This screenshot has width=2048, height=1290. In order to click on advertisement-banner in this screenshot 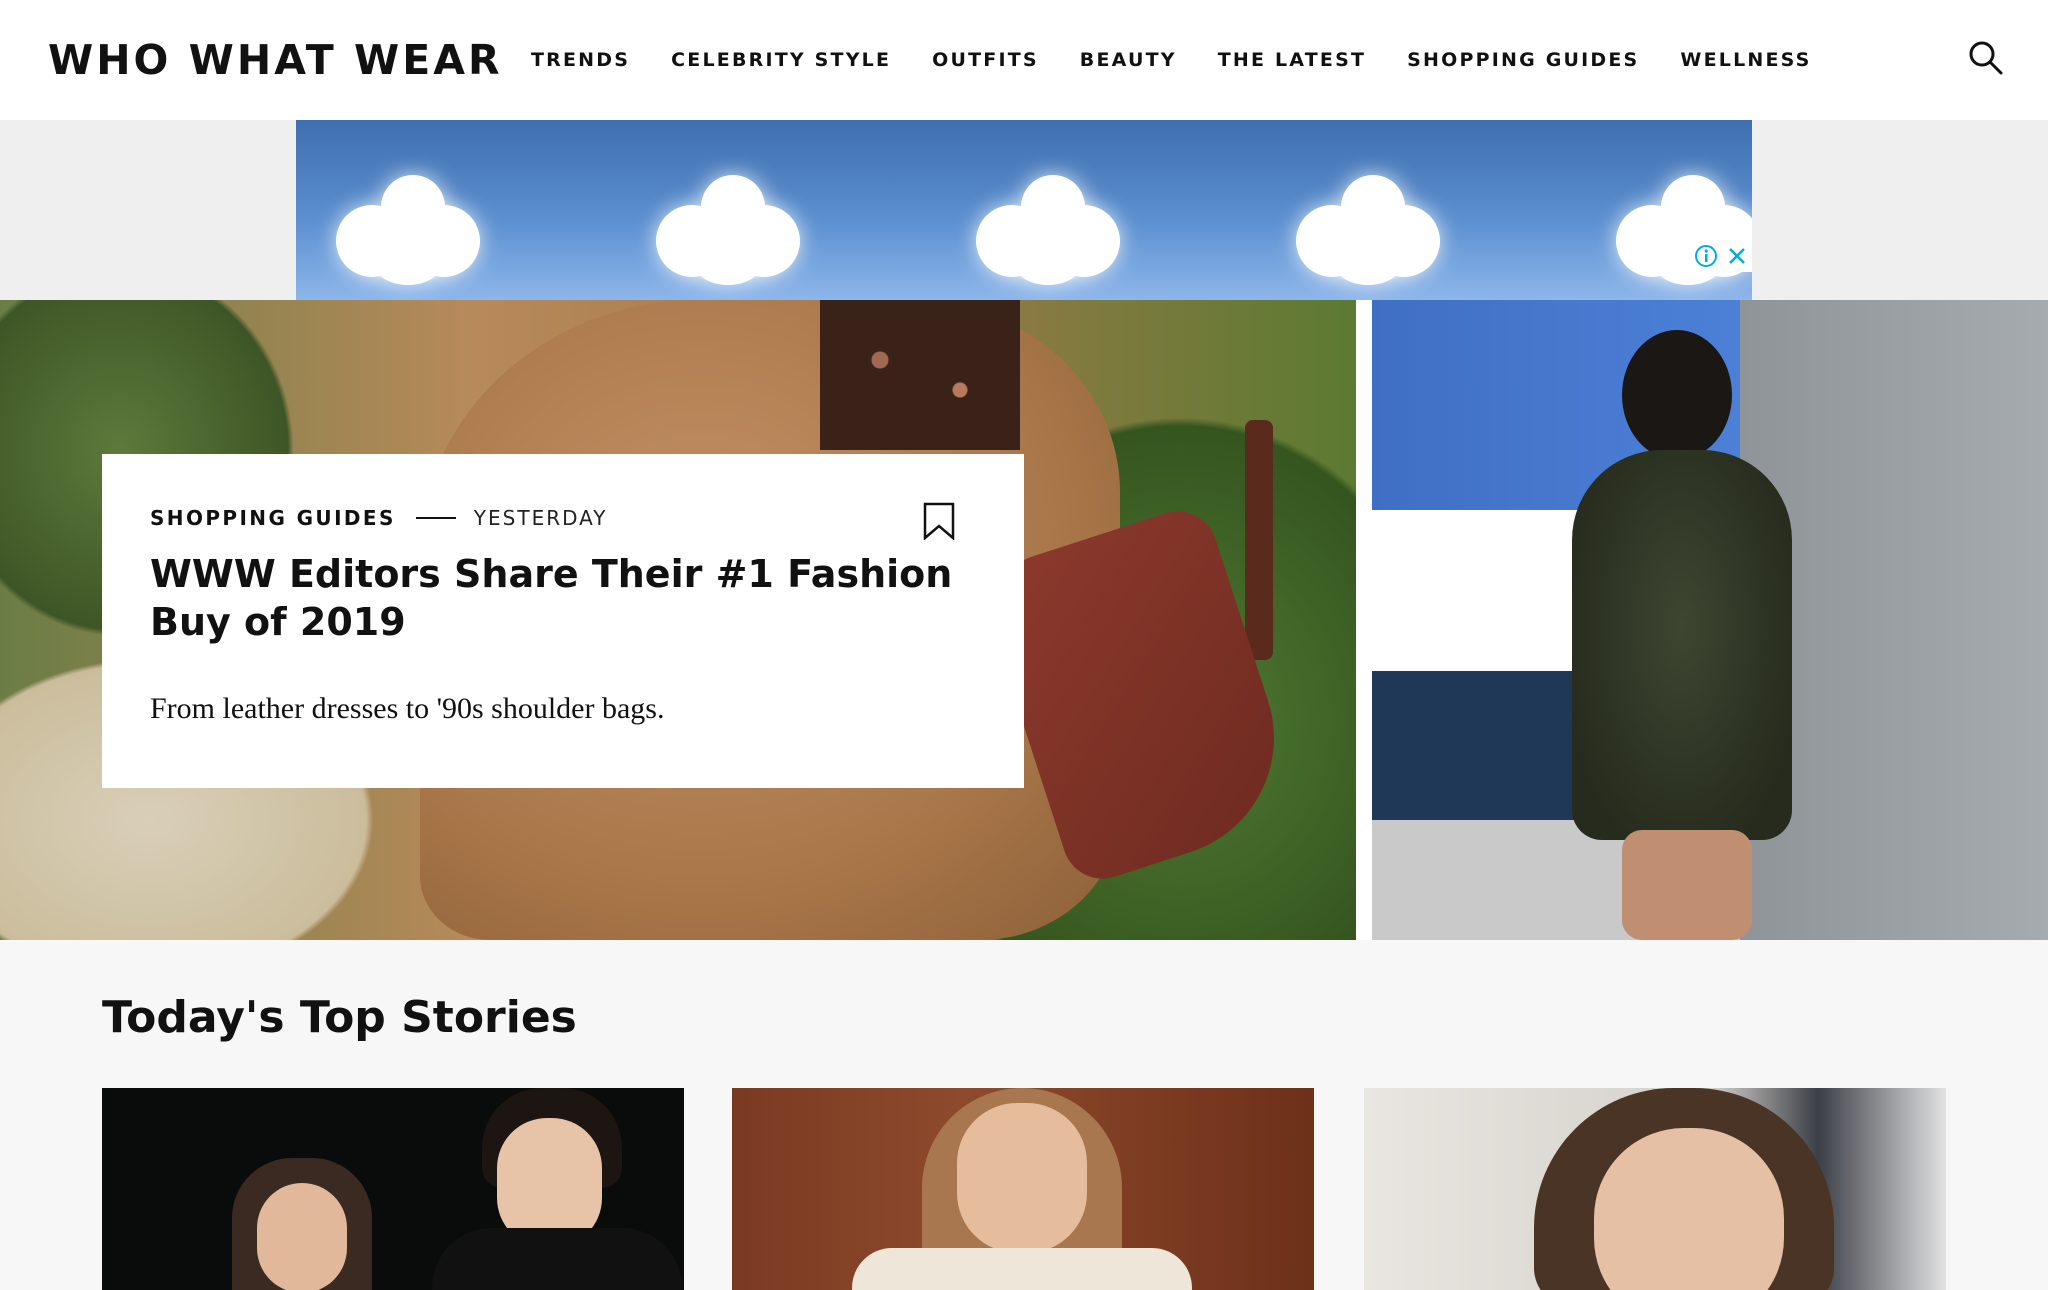, I will do `click(1024, 210)`.